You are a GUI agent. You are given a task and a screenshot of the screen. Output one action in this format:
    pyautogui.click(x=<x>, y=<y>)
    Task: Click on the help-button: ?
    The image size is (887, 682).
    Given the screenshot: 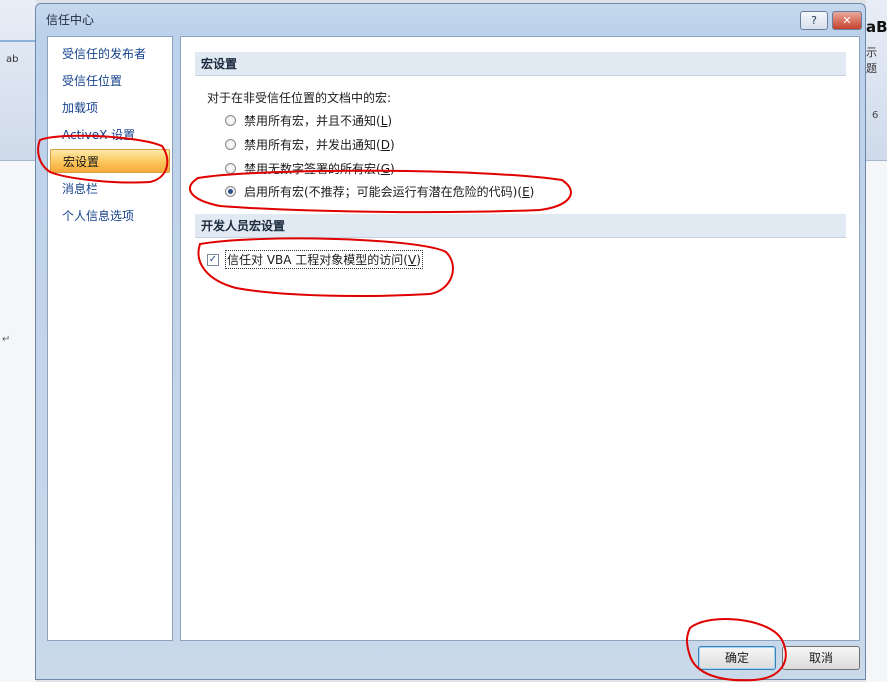 What is the action you would take?
    pyautogui.click(x=814, y=20)
    